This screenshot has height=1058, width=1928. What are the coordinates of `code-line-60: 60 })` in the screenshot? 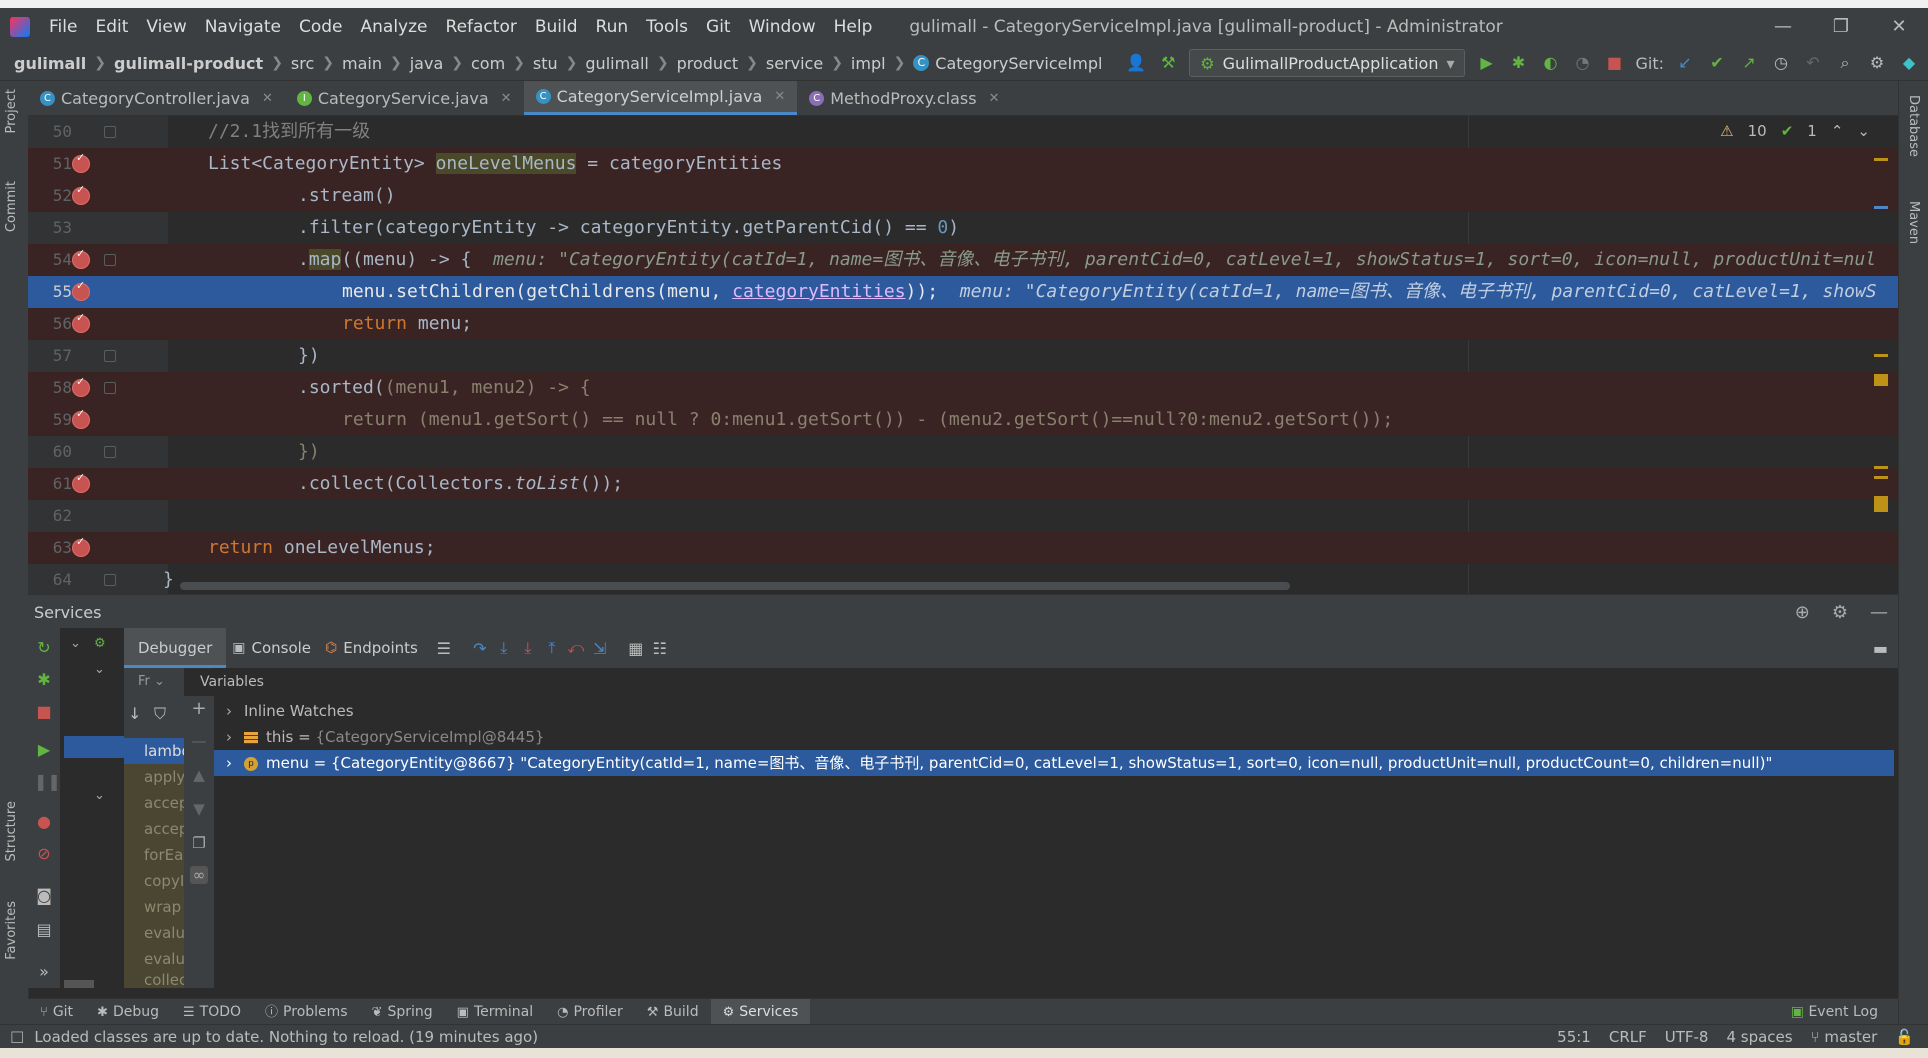 It's located at (963, 452).